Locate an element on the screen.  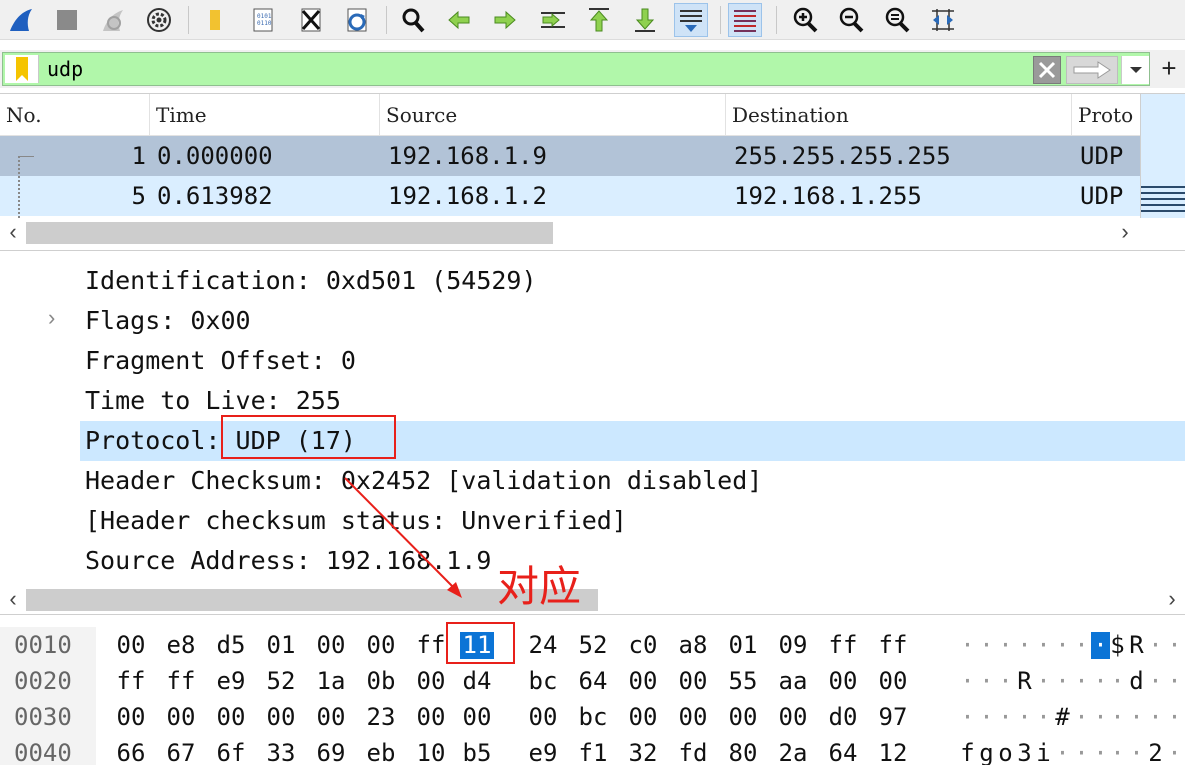
back-icon is located at coordinates (459, 20).